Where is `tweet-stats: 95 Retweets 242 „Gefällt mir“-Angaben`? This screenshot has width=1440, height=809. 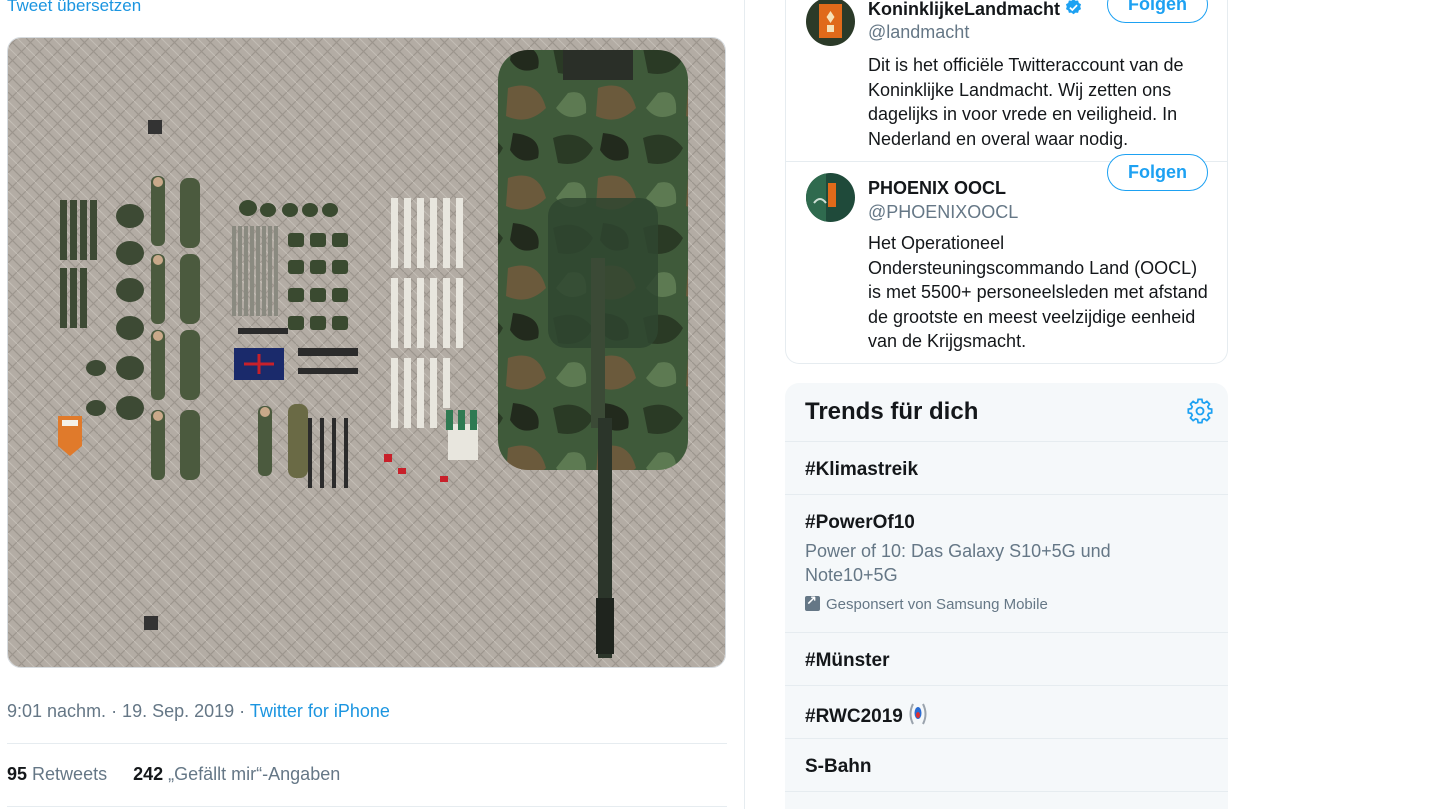
tweet-stats: 95 Retweets 242 „Gefällt mir“-Angaben is located at coordinates (173, 774).